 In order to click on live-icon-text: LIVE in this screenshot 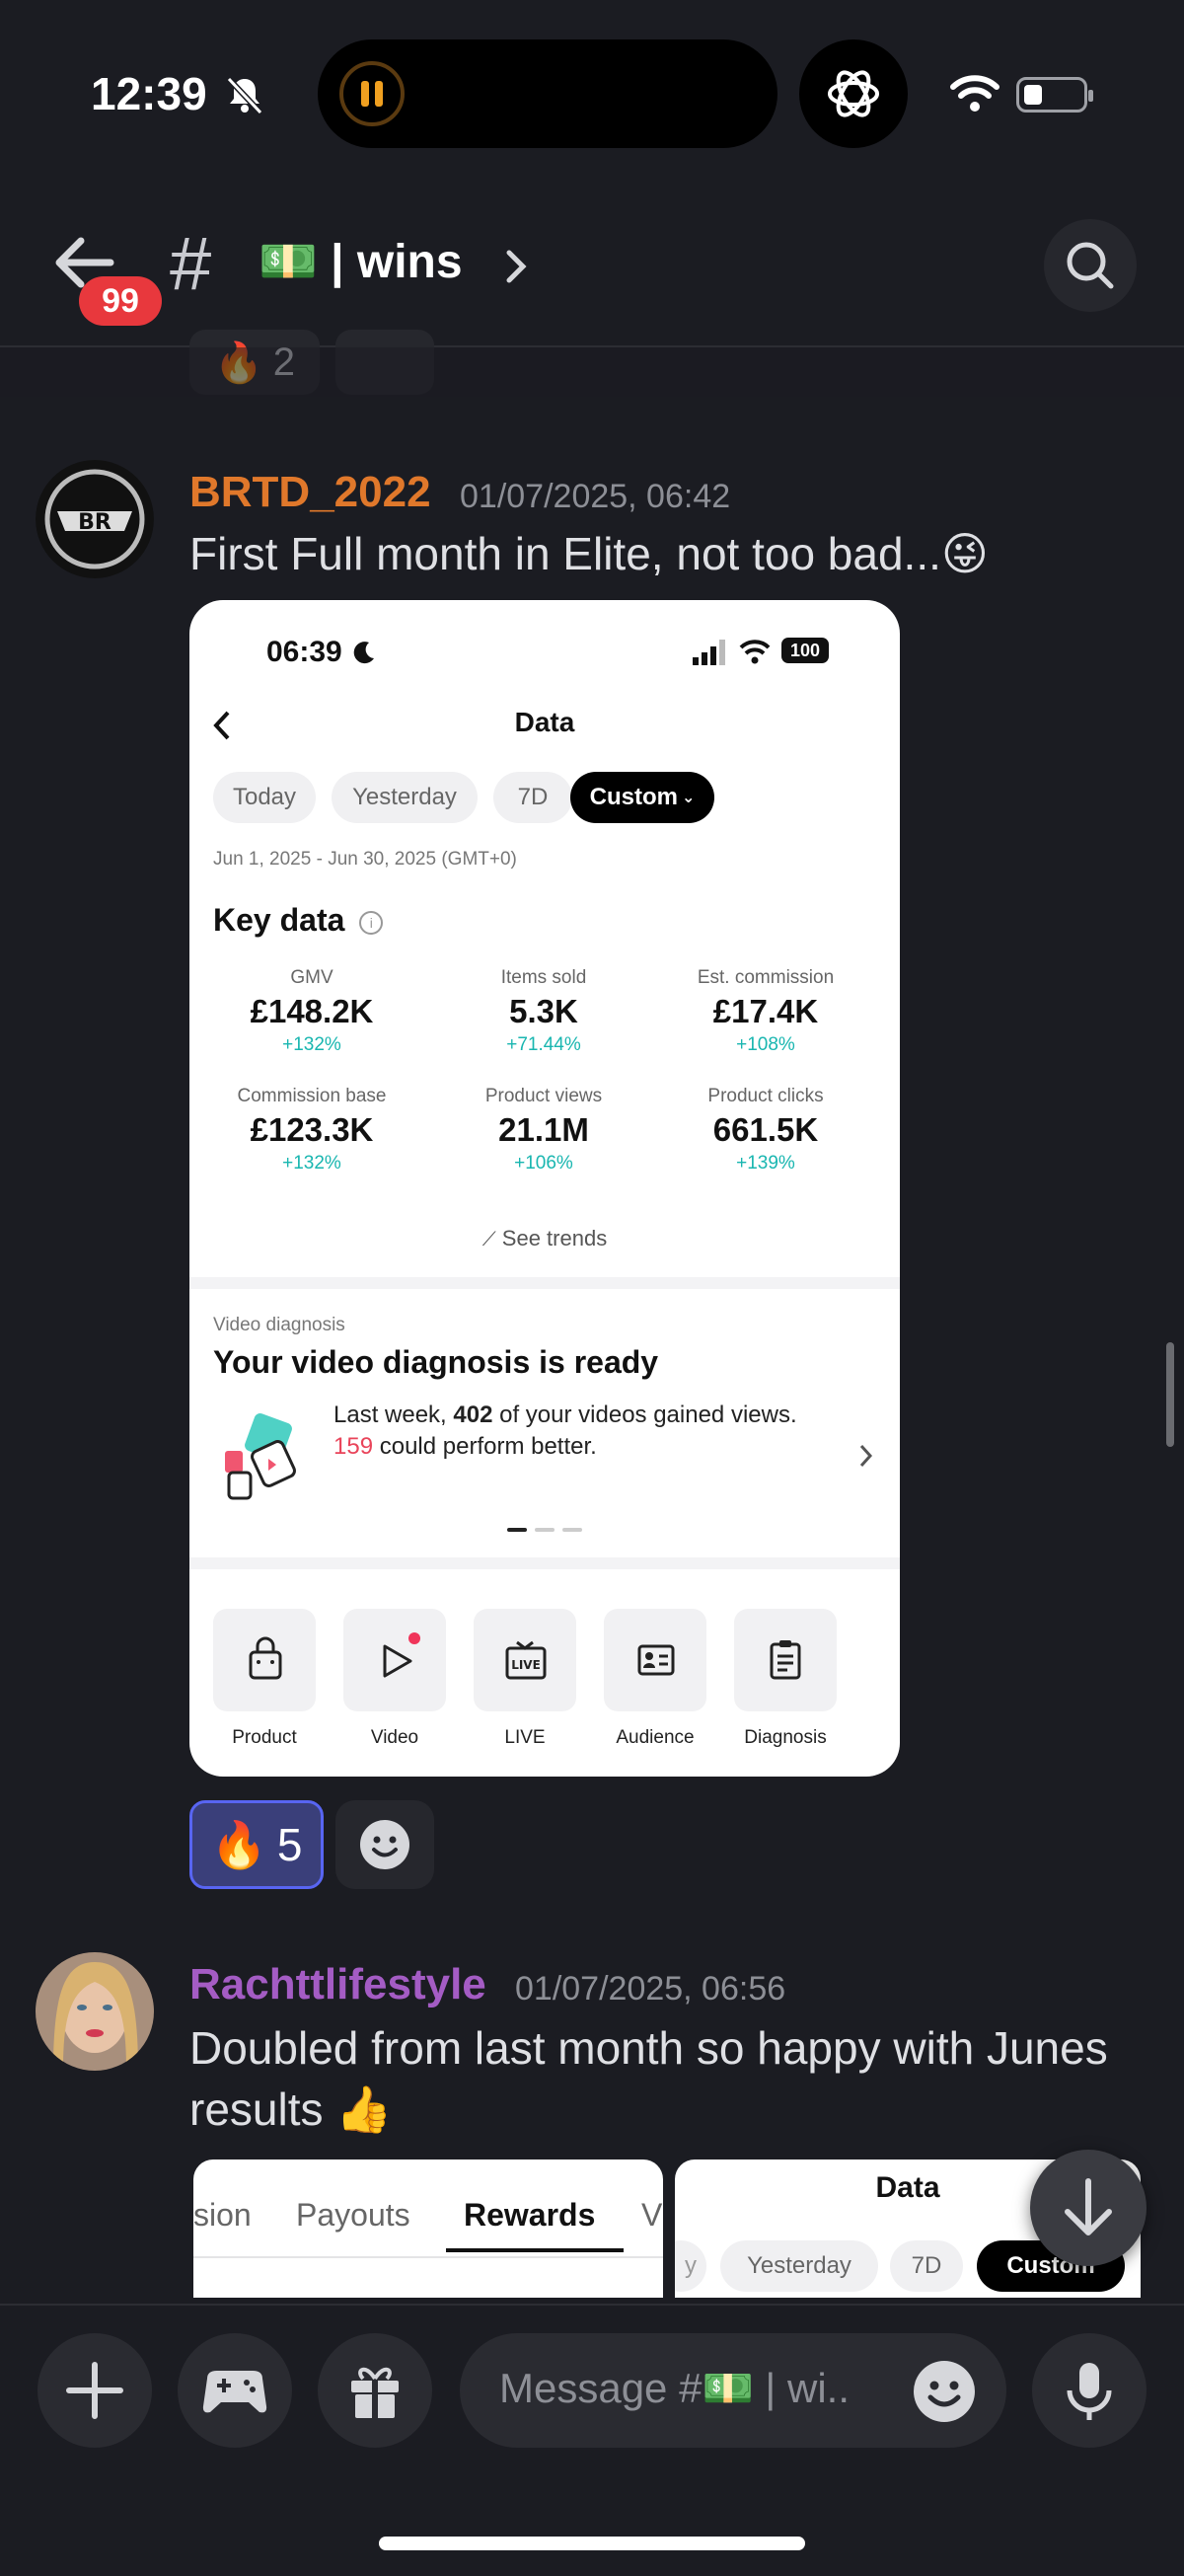, I will do `click(526, 1665)`.